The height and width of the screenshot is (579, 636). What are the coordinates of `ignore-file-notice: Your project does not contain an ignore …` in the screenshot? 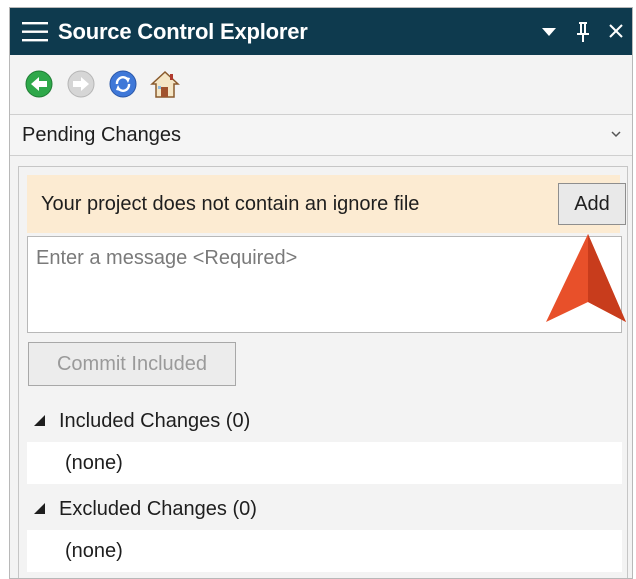 It's located at (326, 204).